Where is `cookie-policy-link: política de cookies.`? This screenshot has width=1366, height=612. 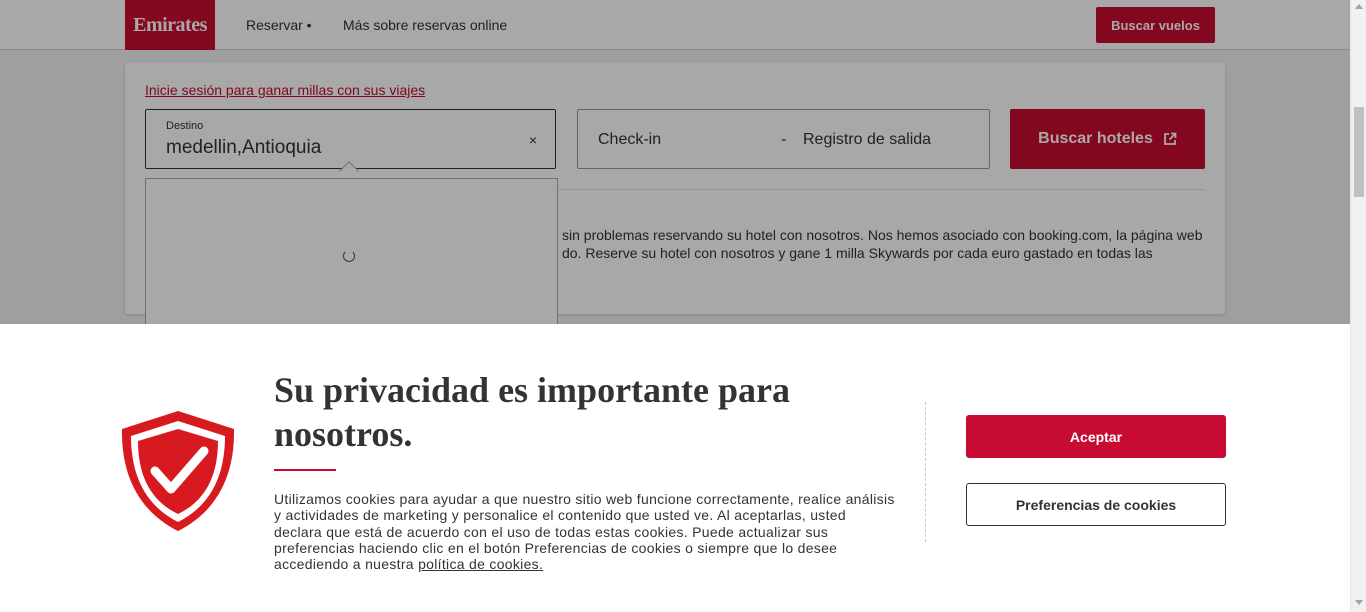
cookie-policy-link: política de cookies. is located at coordinates (480, 564).